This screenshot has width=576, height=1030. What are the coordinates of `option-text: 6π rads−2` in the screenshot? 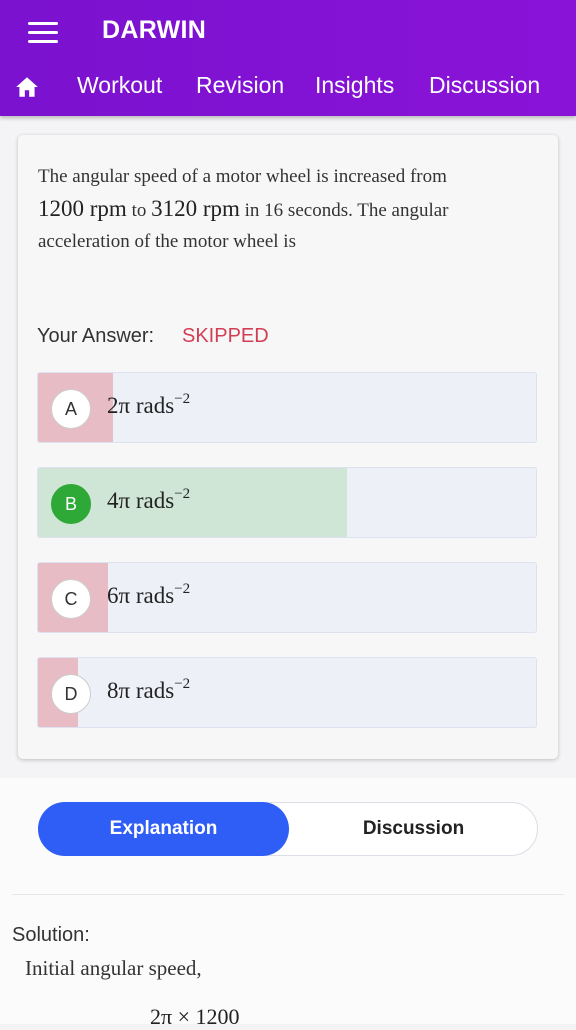 It's located at (149, 594).